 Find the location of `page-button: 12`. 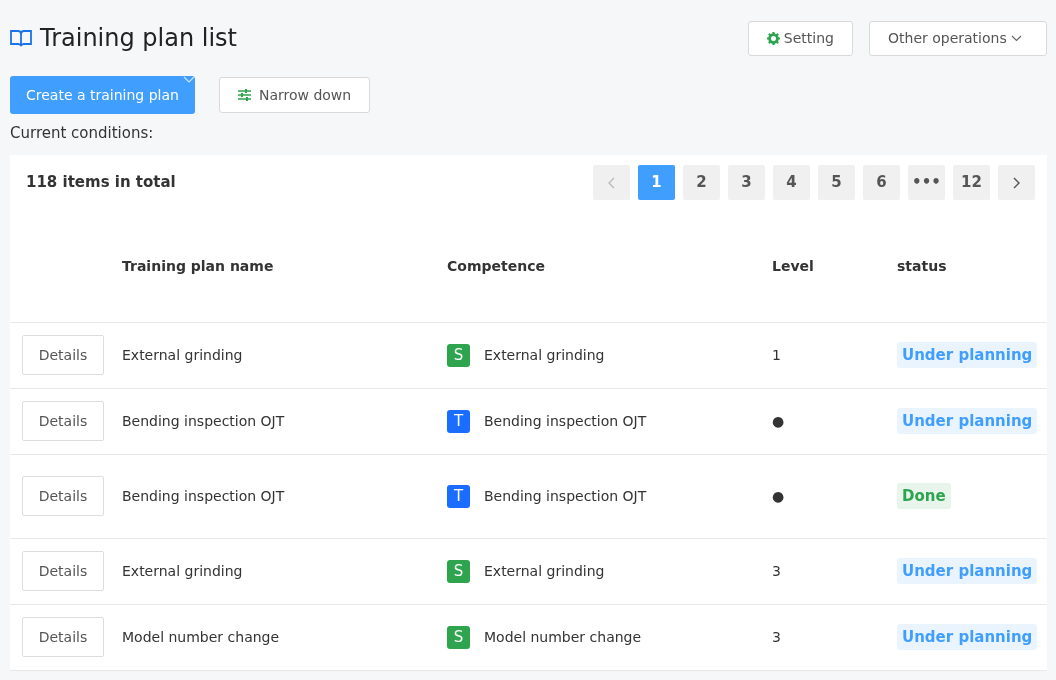

page-button: 12 is located at coordinates (971, 182).